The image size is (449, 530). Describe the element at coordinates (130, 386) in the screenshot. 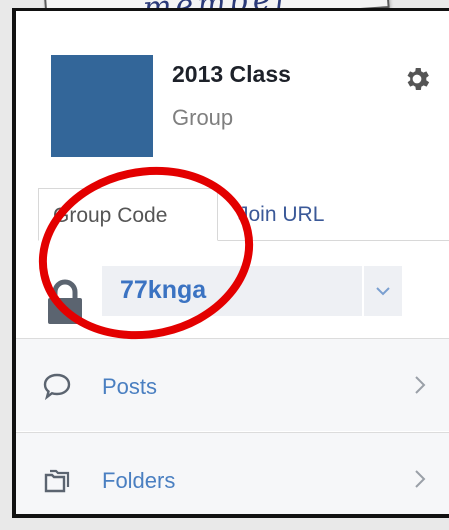

I see `menu-item-label: Posts` at that location.